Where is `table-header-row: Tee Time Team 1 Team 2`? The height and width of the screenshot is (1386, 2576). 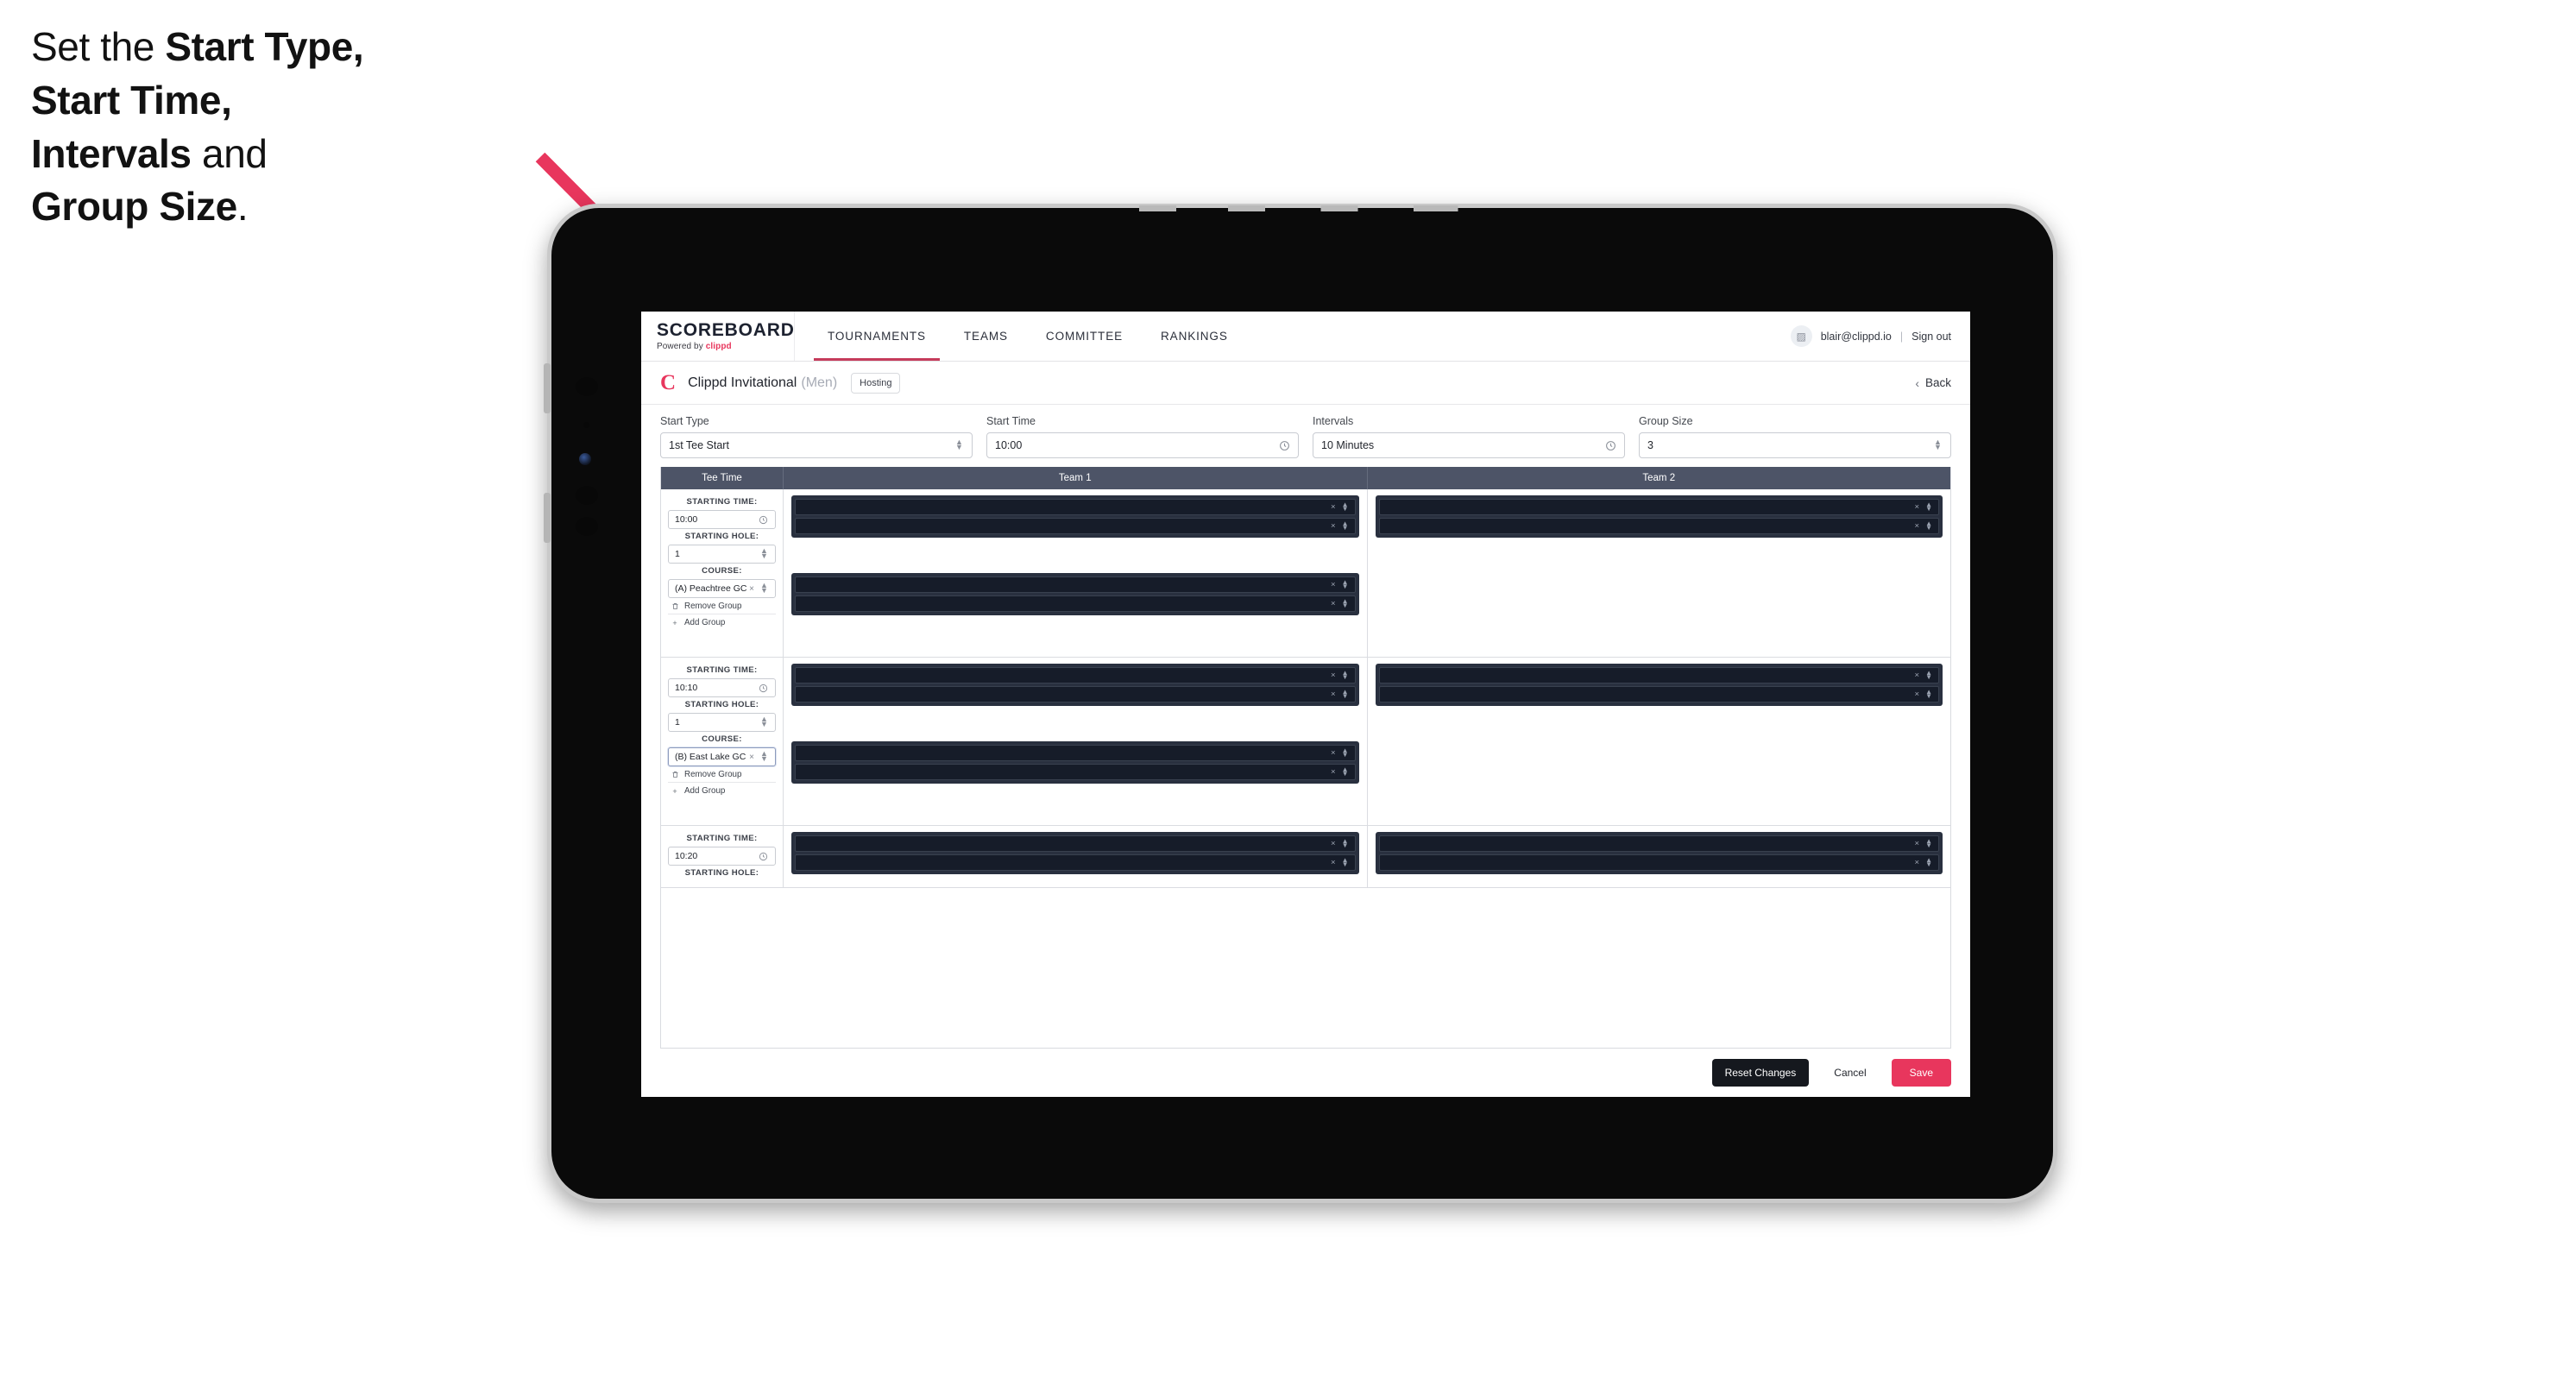 table-header-row: Tee Time Team 1 Team 2 is located at coordinates (1306, 478).